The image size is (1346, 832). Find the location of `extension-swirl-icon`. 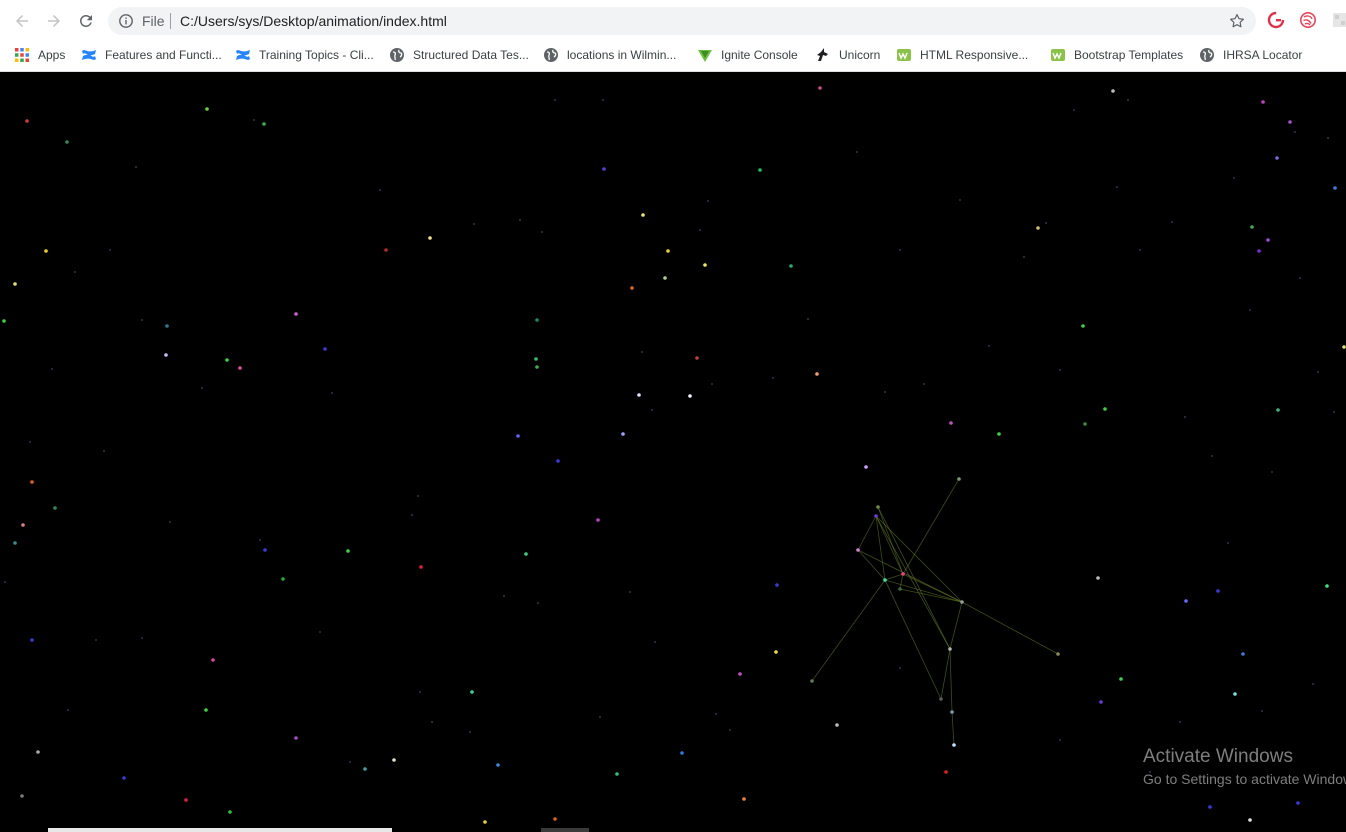

extension-swirl-icon is located at coordinates (1308, 20).